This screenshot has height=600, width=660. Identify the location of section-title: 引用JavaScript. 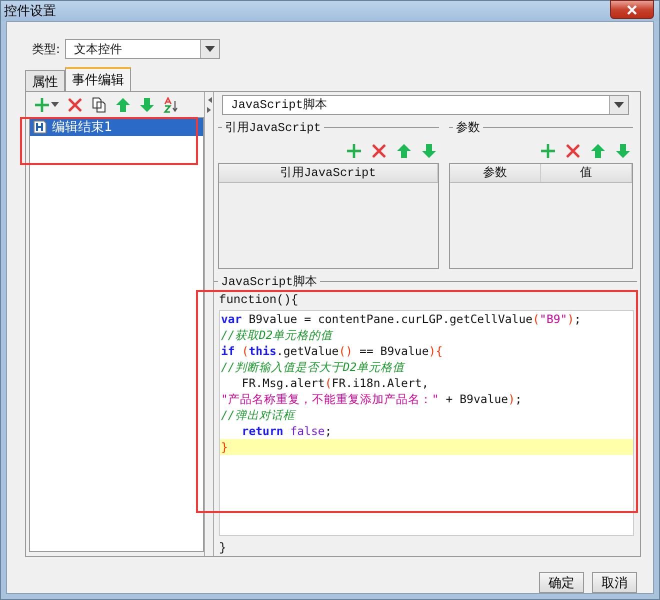
(273, 128).